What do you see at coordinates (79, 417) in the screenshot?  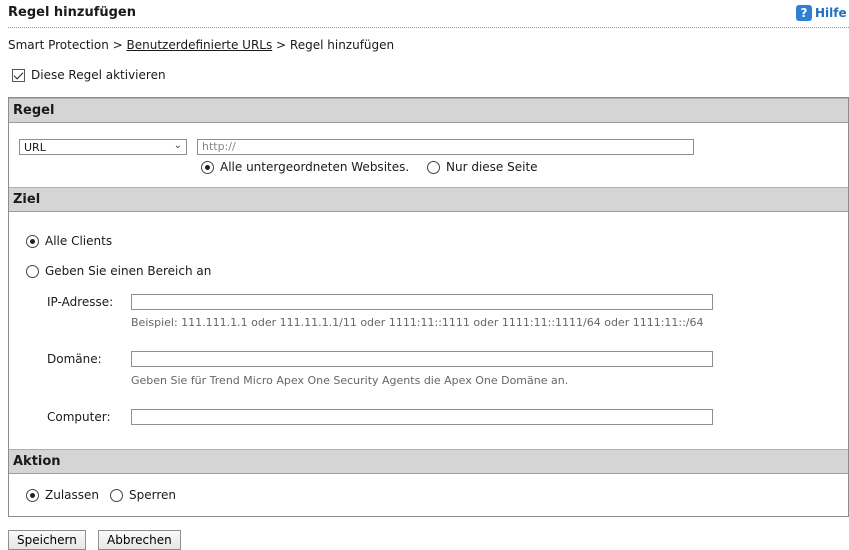 I see `computer-label: Computer:` at bounding box center [79, 417].